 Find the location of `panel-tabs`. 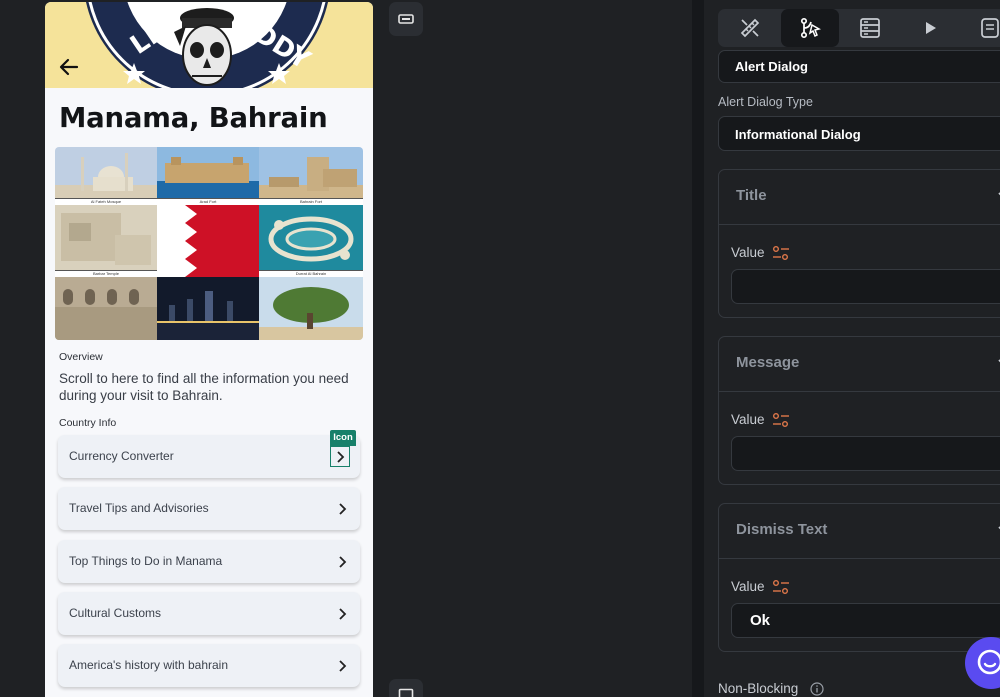

panel-tabs is located at coordinates (859, 28).